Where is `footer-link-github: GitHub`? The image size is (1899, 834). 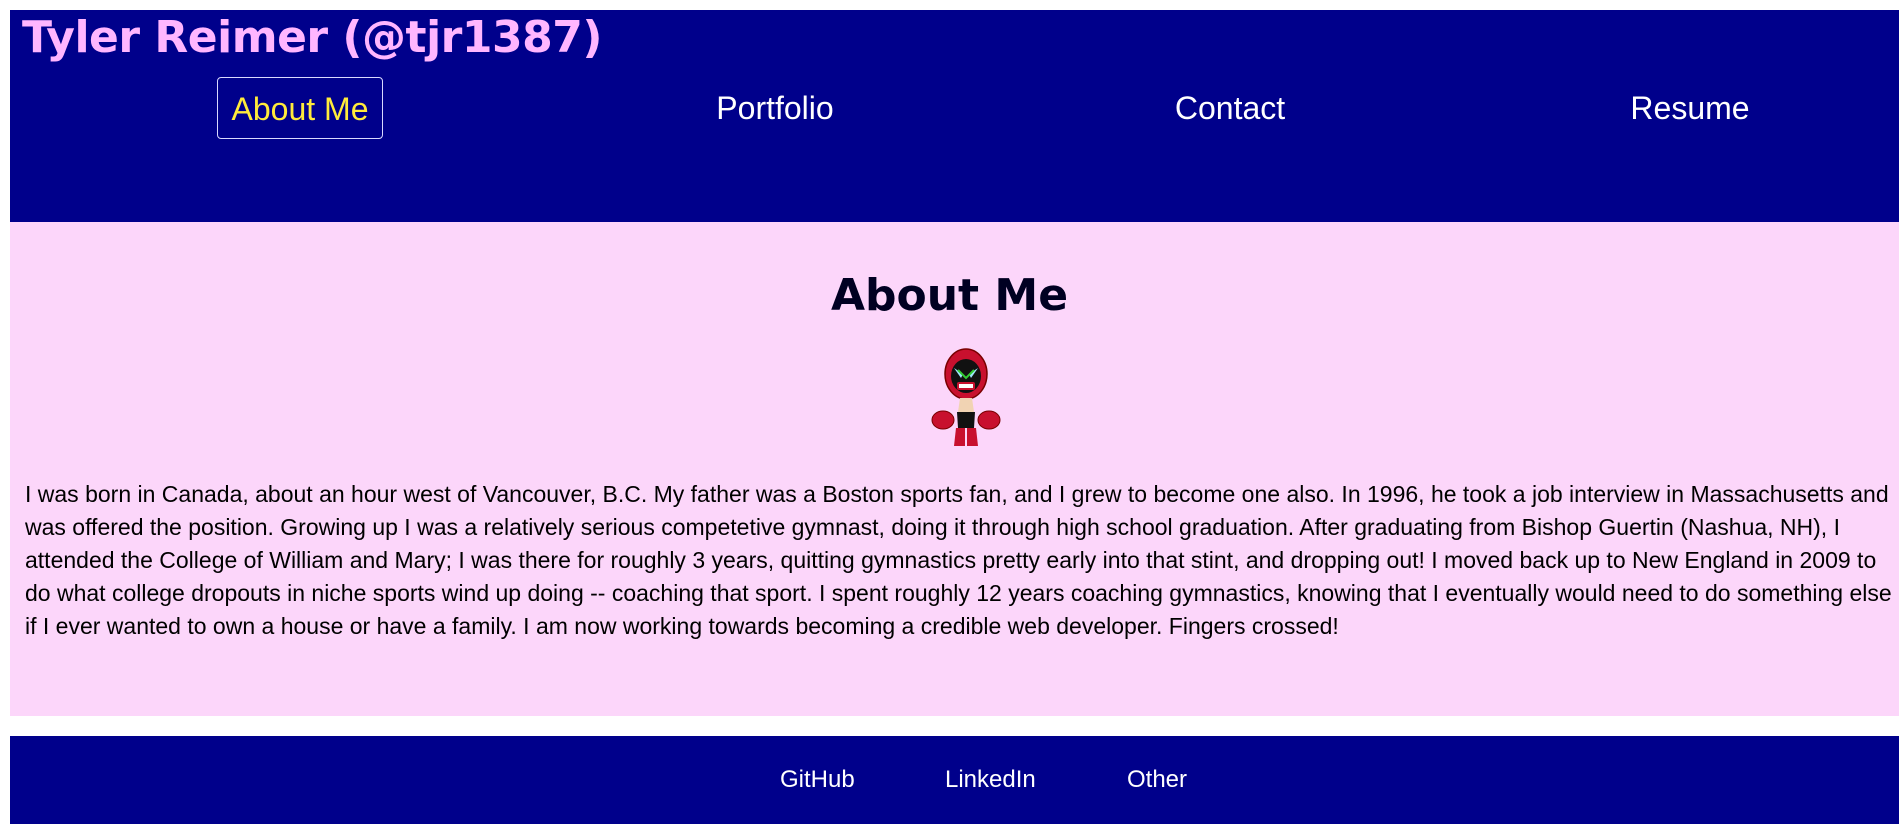 footer-link-github: GitHub is located at coordinates (817, 780).